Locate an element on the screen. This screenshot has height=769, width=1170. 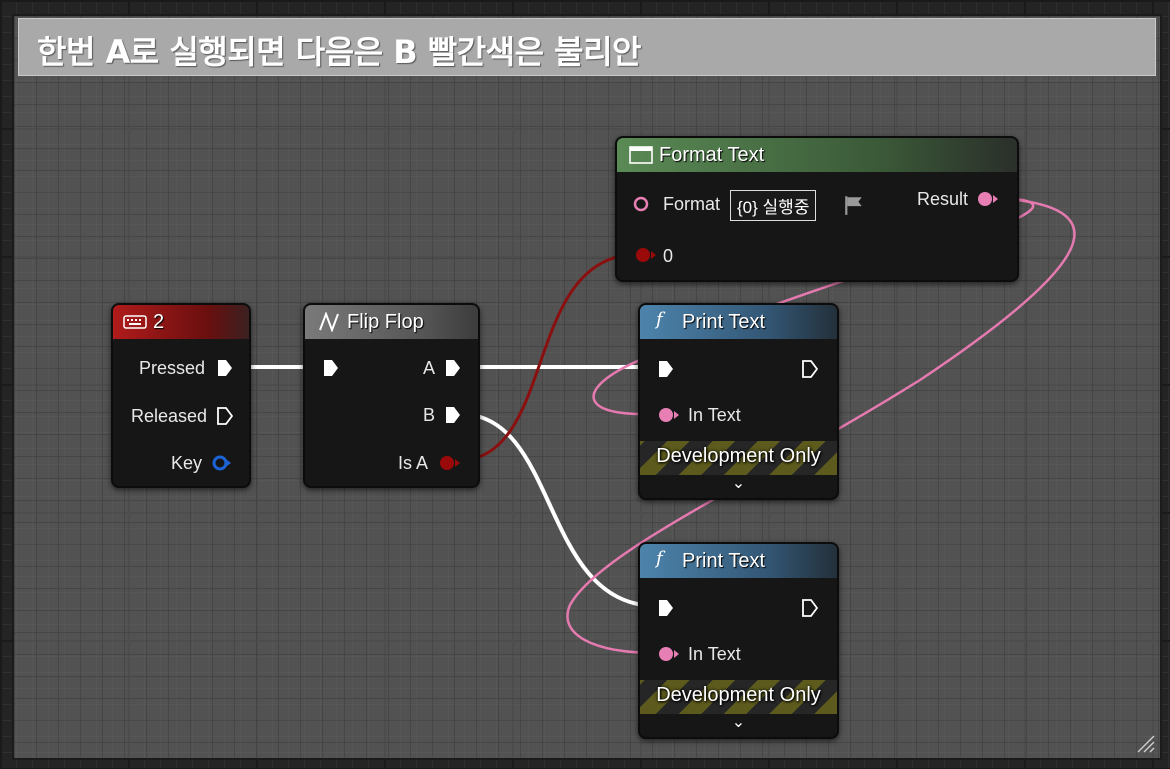
print2-exec-in-pin-icon is located at coordinates (666, 608).